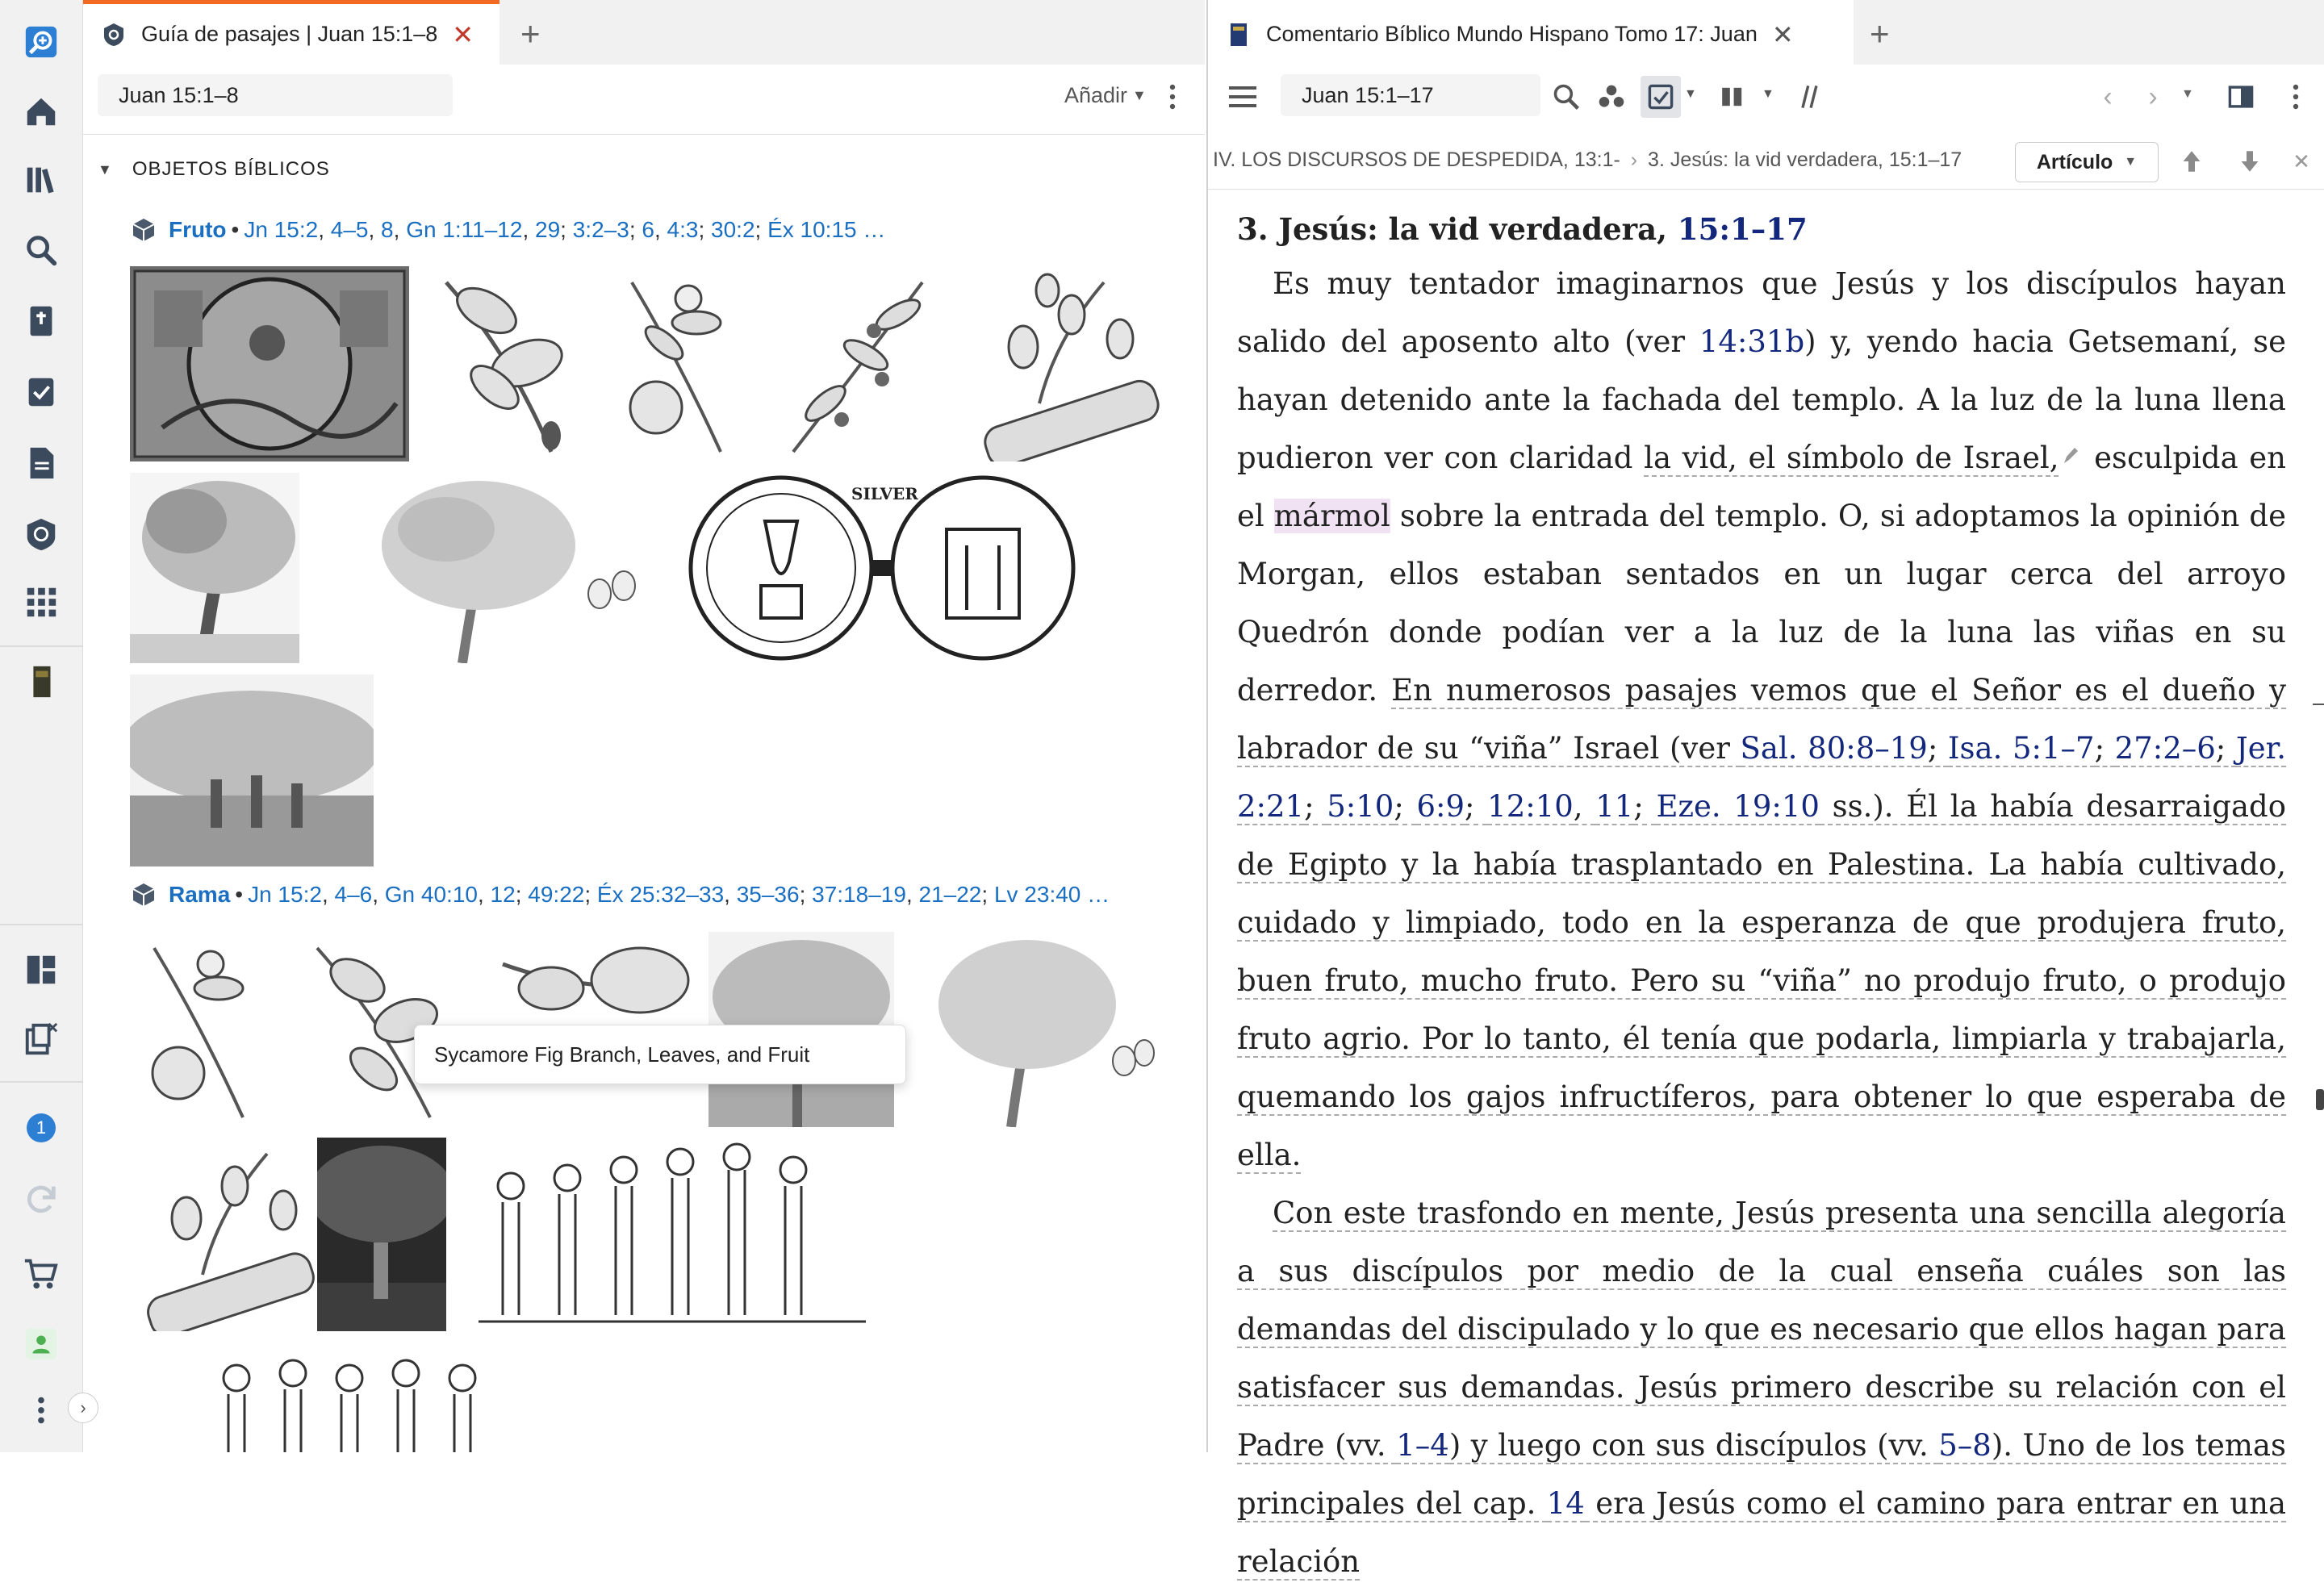  What do you see at coordinates (1440, 807) in the screenshot?
I see `verse-link: 6:9` at bounding box center [1440, 807].